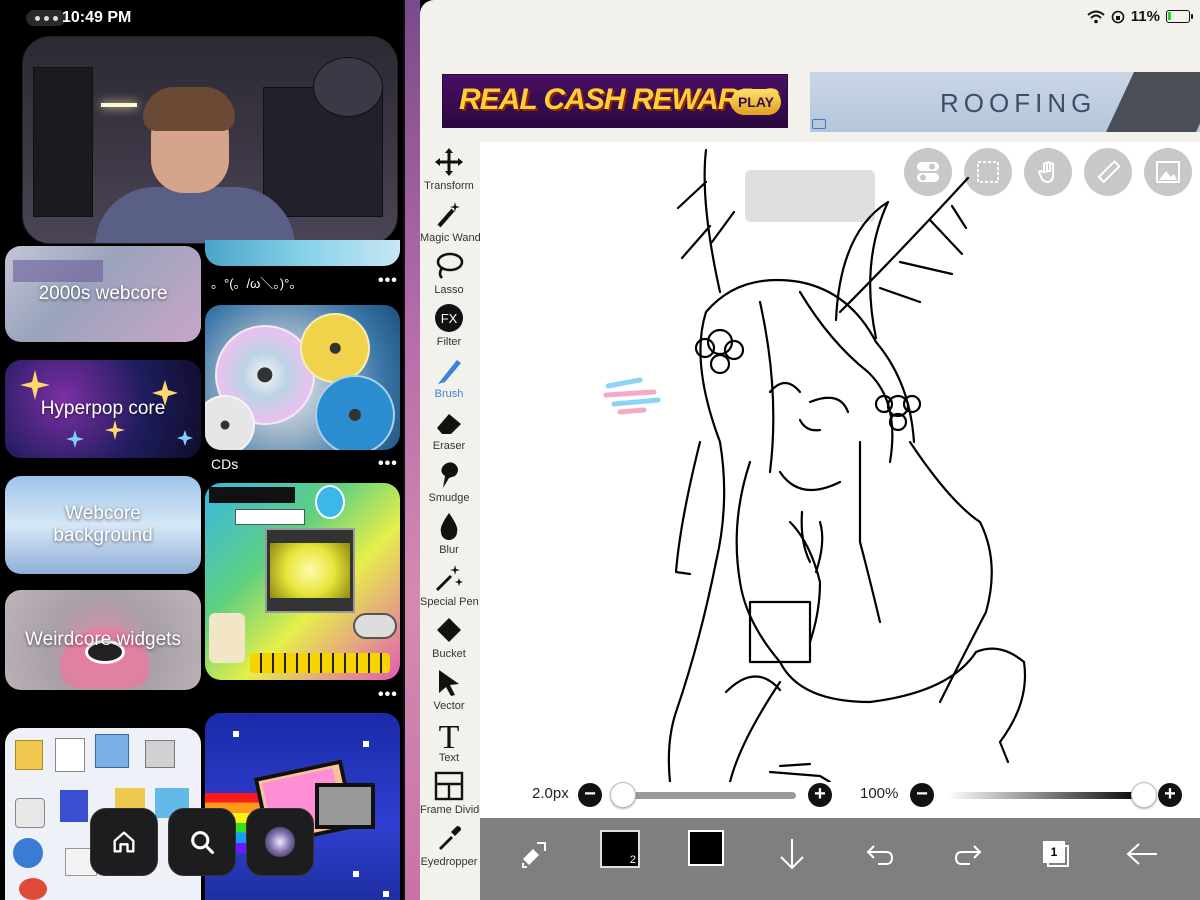  I want to click on frame-divider-icon, so click(449, 786).